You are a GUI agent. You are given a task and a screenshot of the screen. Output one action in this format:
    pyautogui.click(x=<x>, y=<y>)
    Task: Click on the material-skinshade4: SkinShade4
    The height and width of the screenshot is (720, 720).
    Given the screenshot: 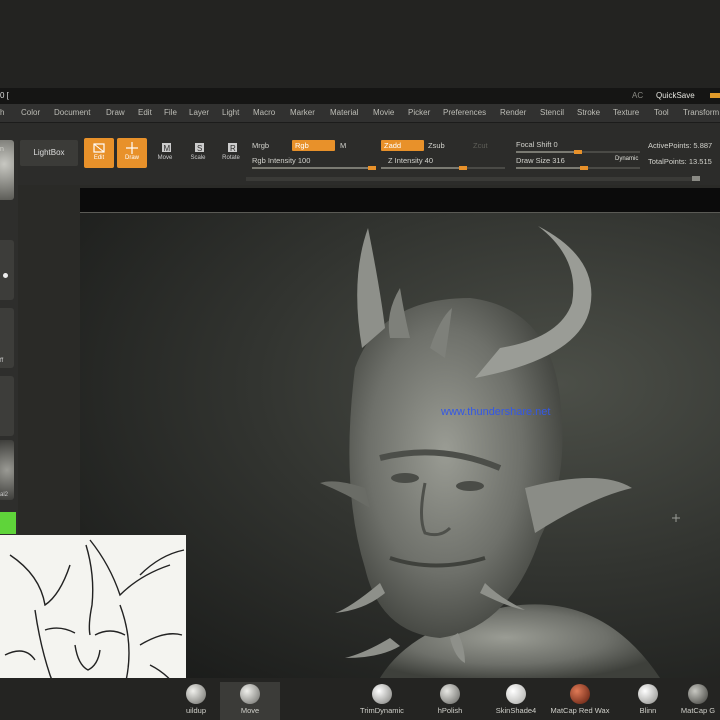 What is the action you would take?
    pyautogui.click(x=516, y=701)
    